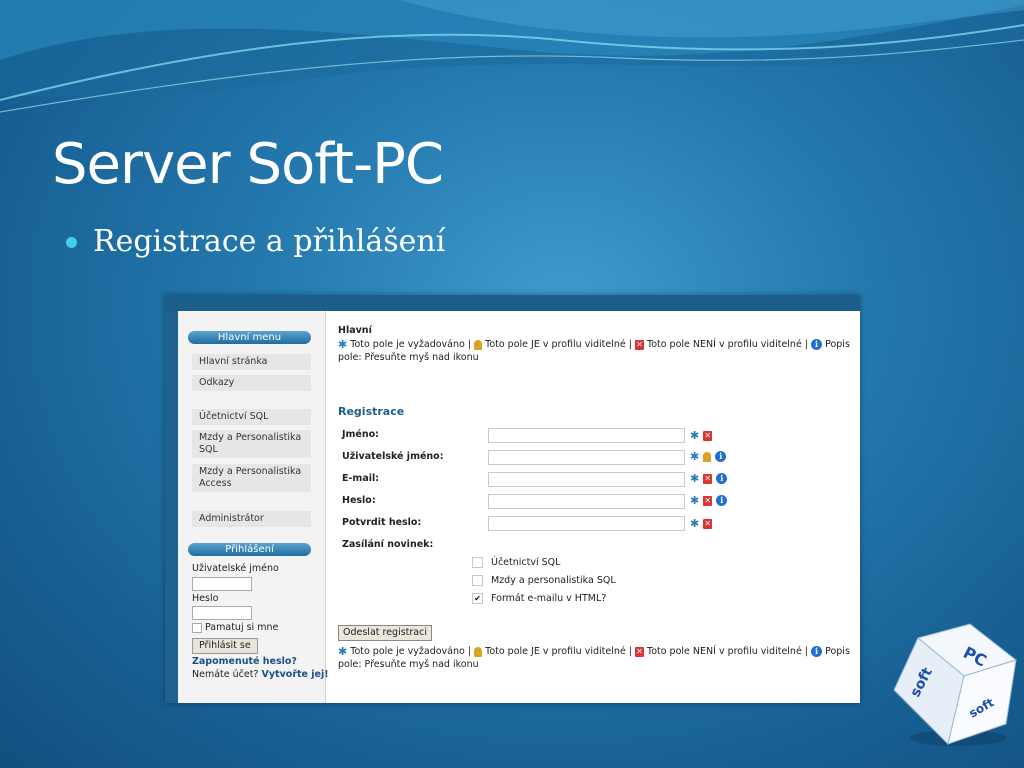 Image resolution: width=1024 pixels, height=768 pixels. I want to click on username-label: Uživatelské jméno, so click(235, 568).